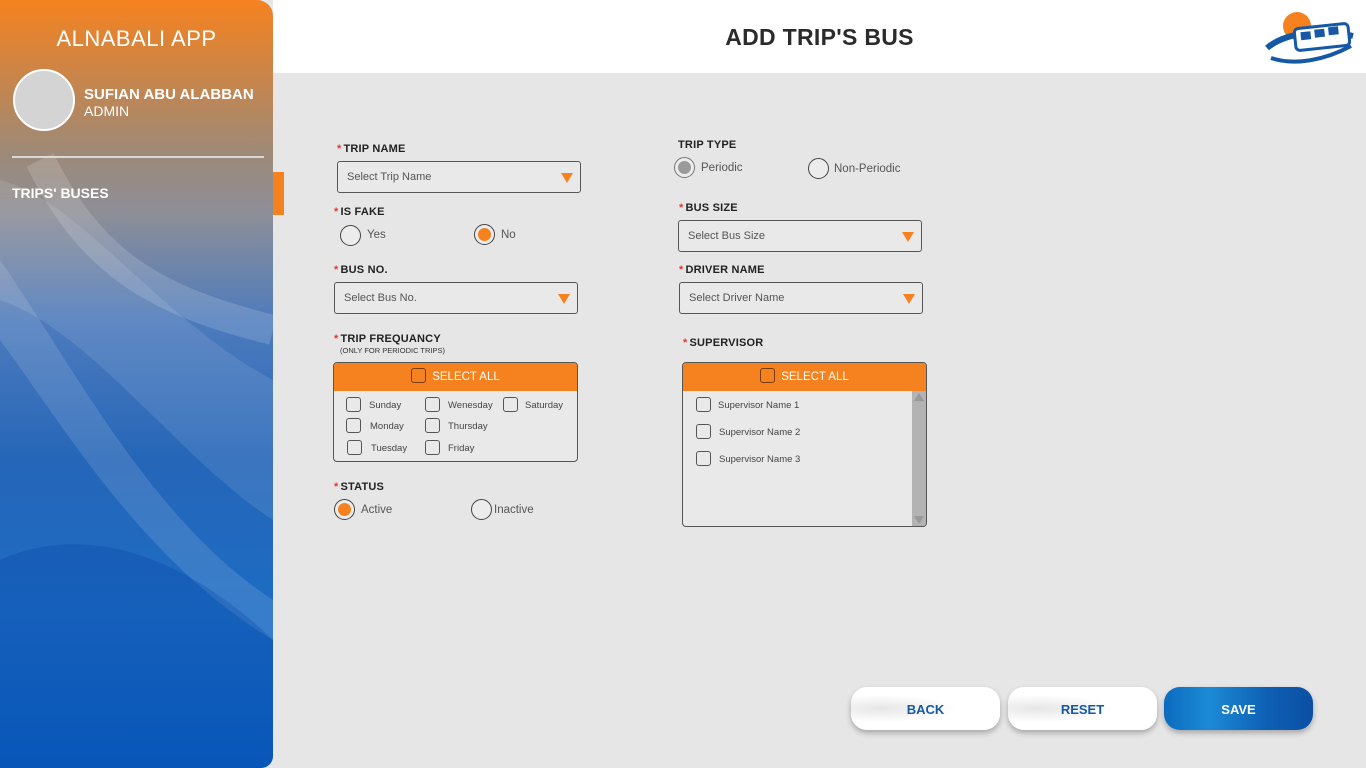  What do you see at coordinates (703, 404) in the screenshot?
I see `supervisor-1-checkbox` at bounding box center [703, 404].